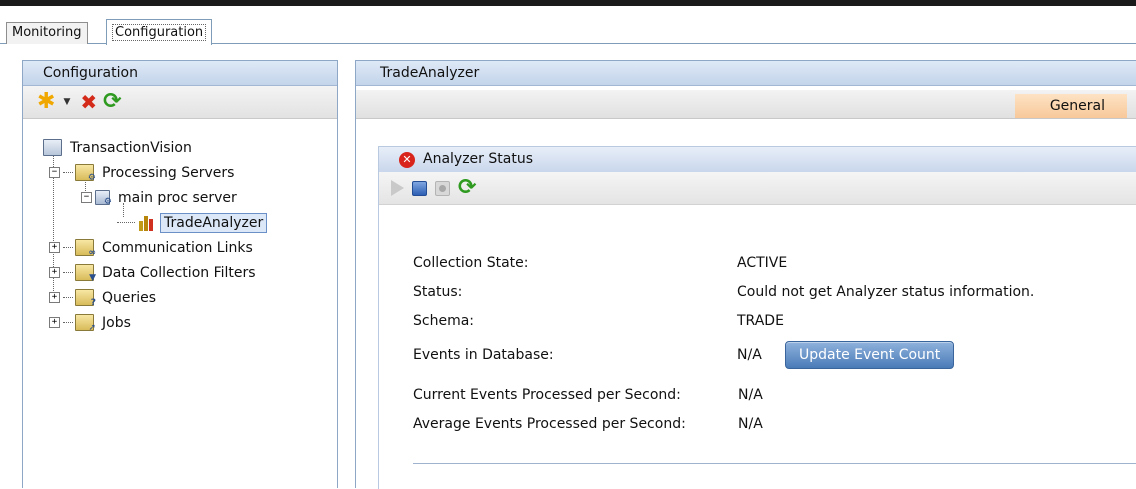 The height and width of the screenshot is (489, 1136). Describe the element at coordinates (103, 198) in the screenshot. I see `server-icon: ⚙` at that location.